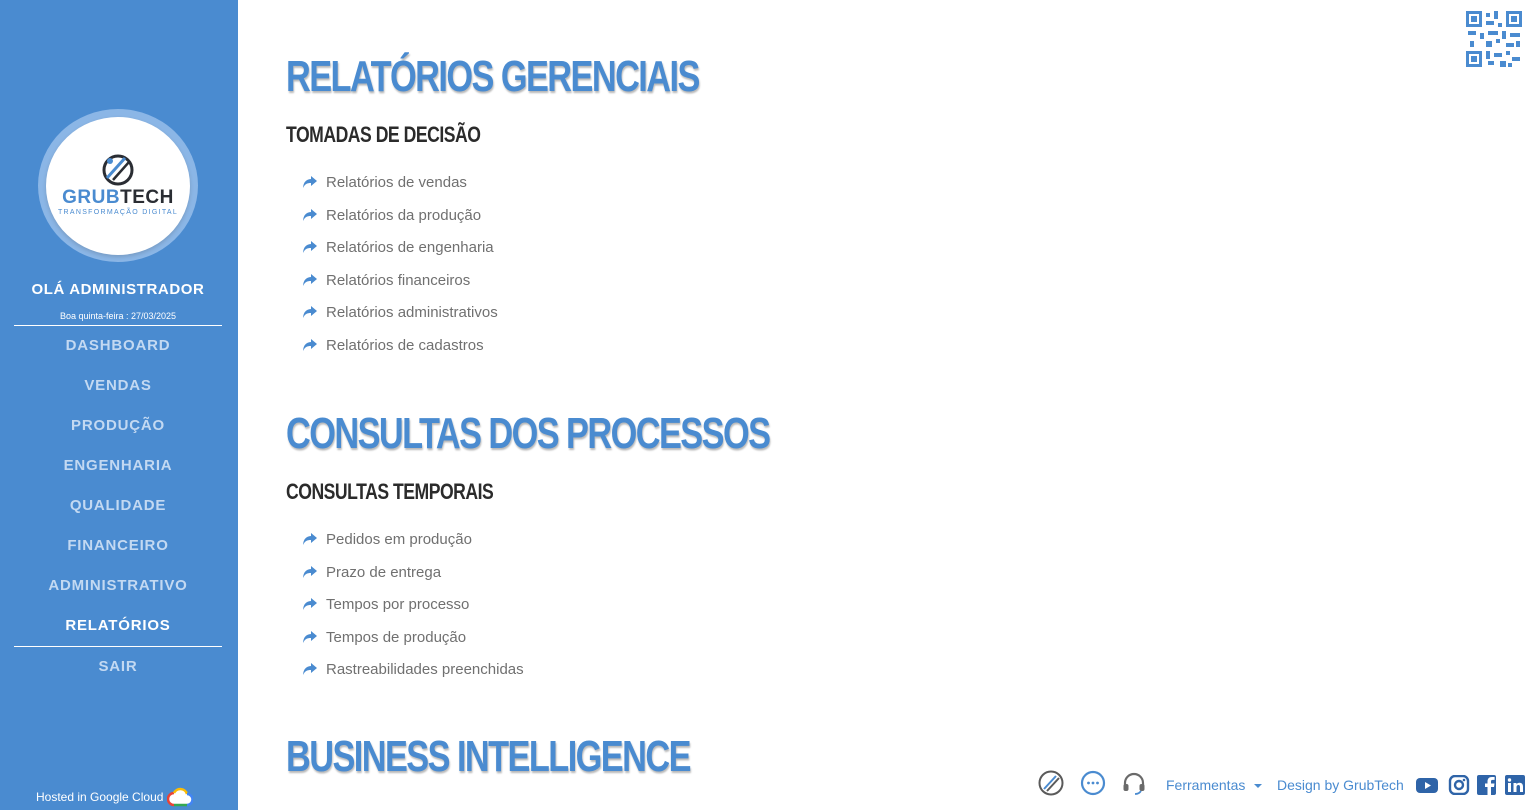 The height and width of the screenshot is (810, 1530). Describe the element at coordinates (118, 170) in the screenshot. I see `grubtech-logo-icon` at that location.